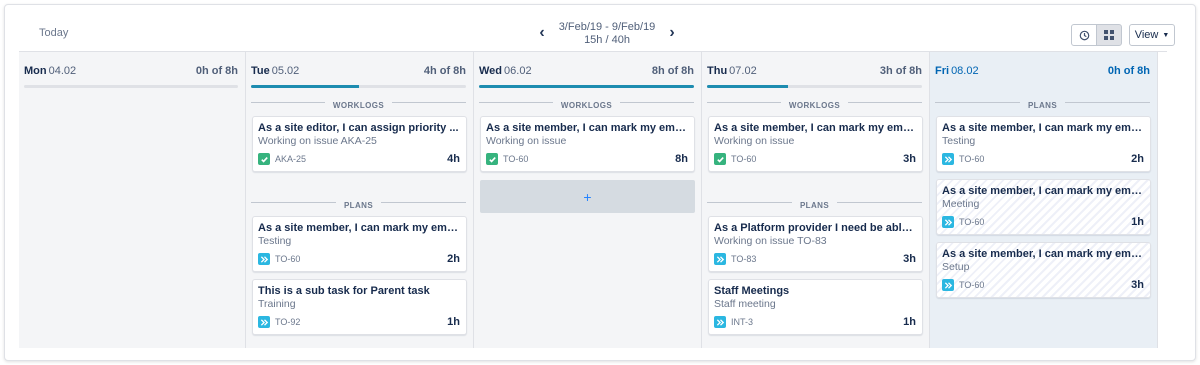 The image size is (1200, 365). What do you see at coordinates (942, 71) in the screenshot?
I see `day-name: Fri` at bounding box center [942, 71].